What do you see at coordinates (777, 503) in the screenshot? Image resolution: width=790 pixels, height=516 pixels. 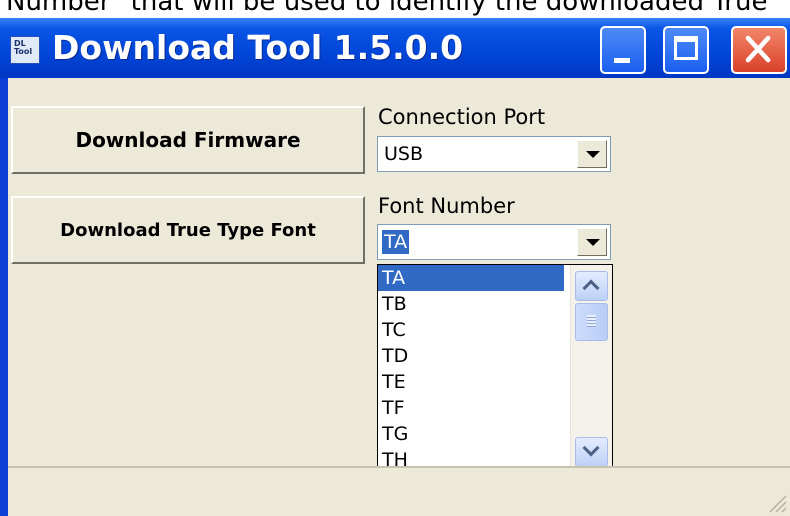 I see `resize-grip-icon` at bounding box center [777, 503].